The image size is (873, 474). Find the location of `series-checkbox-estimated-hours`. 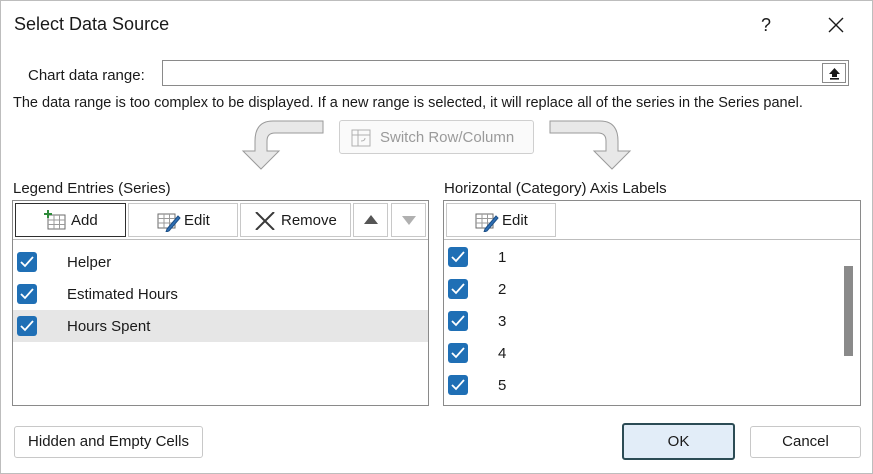

series-checkbox-estimated-hours is located at coordinates (27, 294).